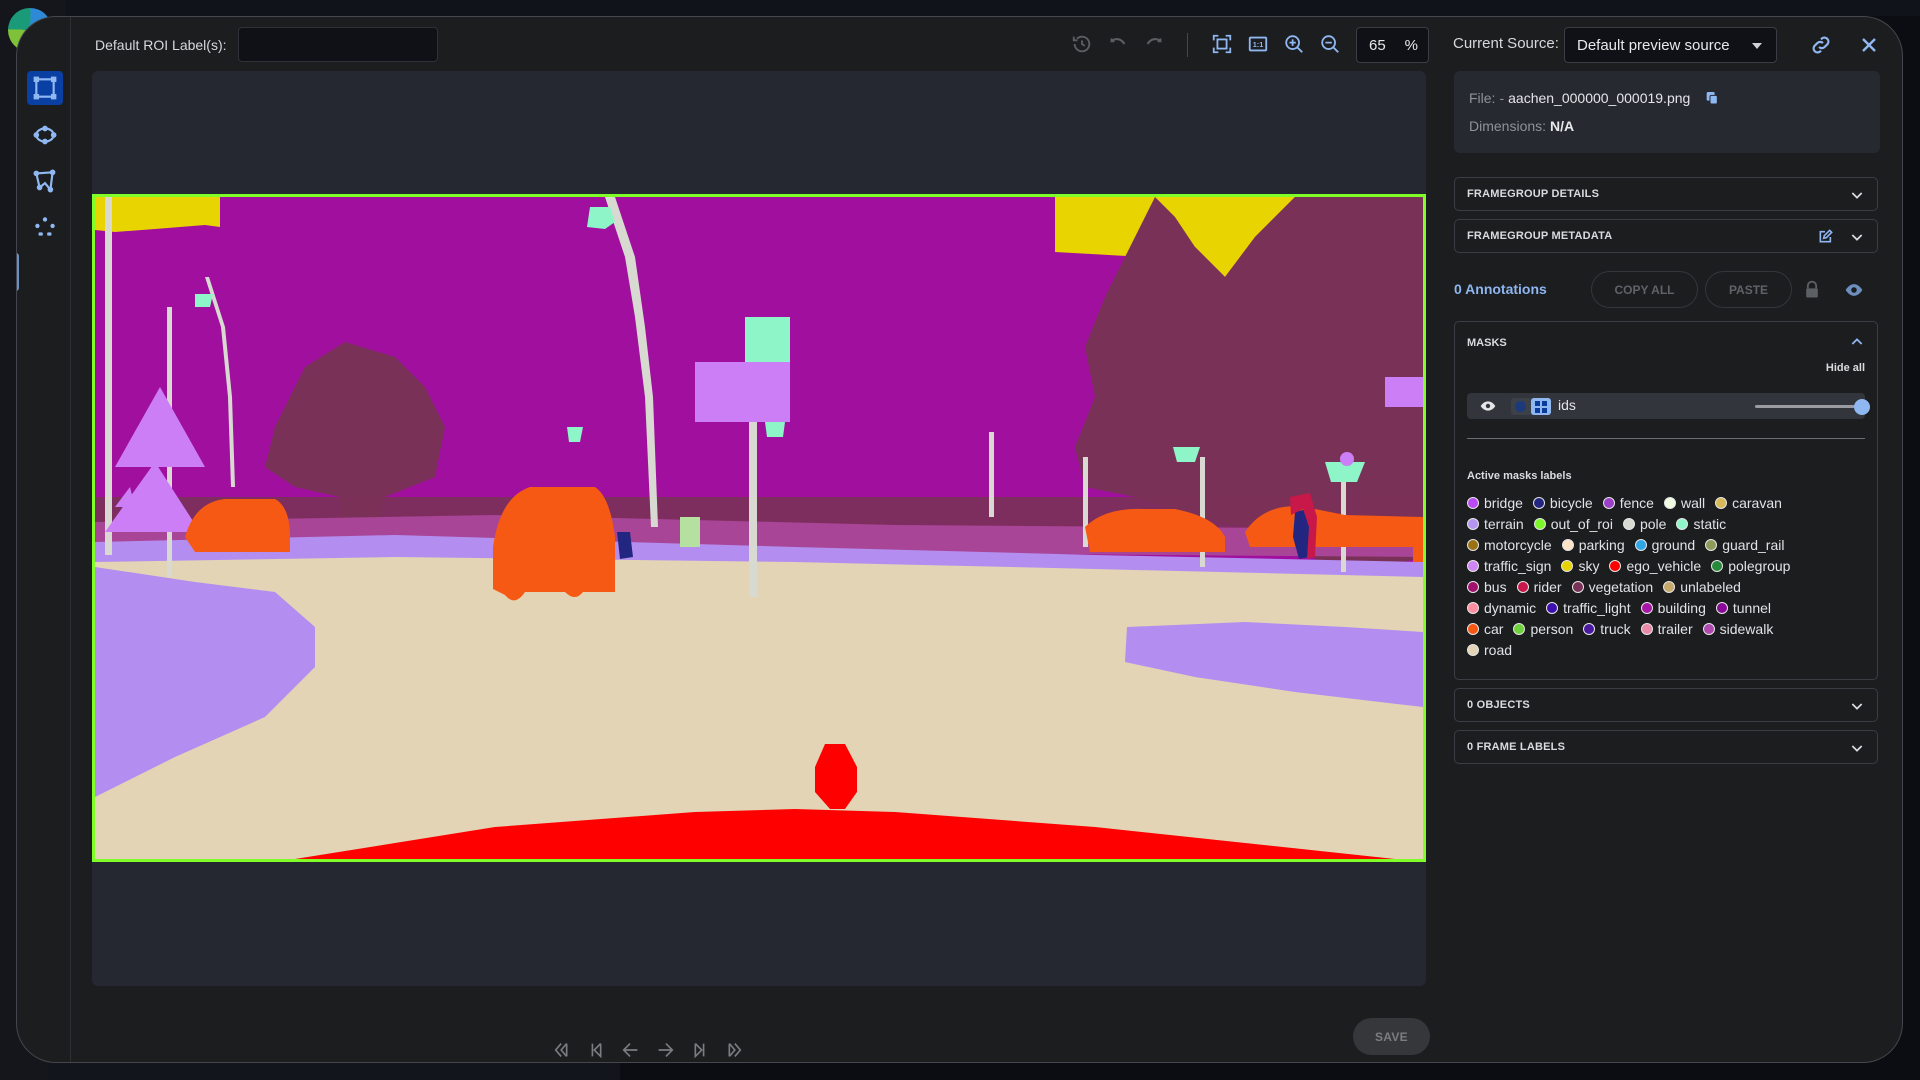 The width and height of the screenshot is (1920, 1080). What do you see at coordinates (1294, 44) in the screenshot?
I see `zoom-in-button` at bounding box center [1294, 44].